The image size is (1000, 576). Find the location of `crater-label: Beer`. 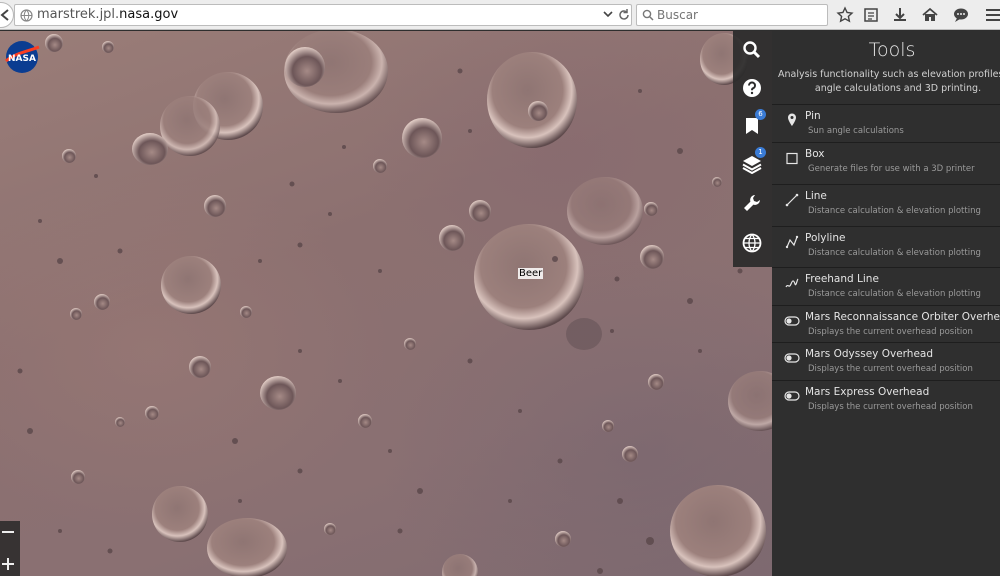

crater-label: Beer is located at coordinates (531, 273).